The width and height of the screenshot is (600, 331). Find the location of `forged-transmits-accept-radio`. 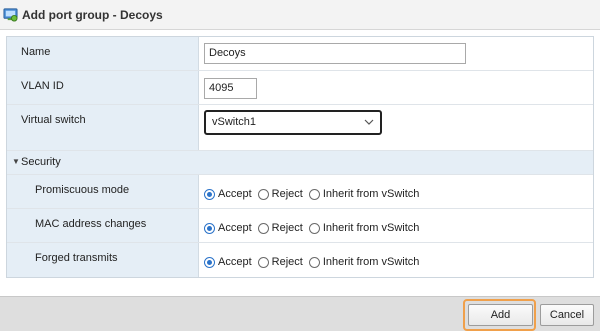

forged-transmits-accept-radio is located at coordinates (209, 262).